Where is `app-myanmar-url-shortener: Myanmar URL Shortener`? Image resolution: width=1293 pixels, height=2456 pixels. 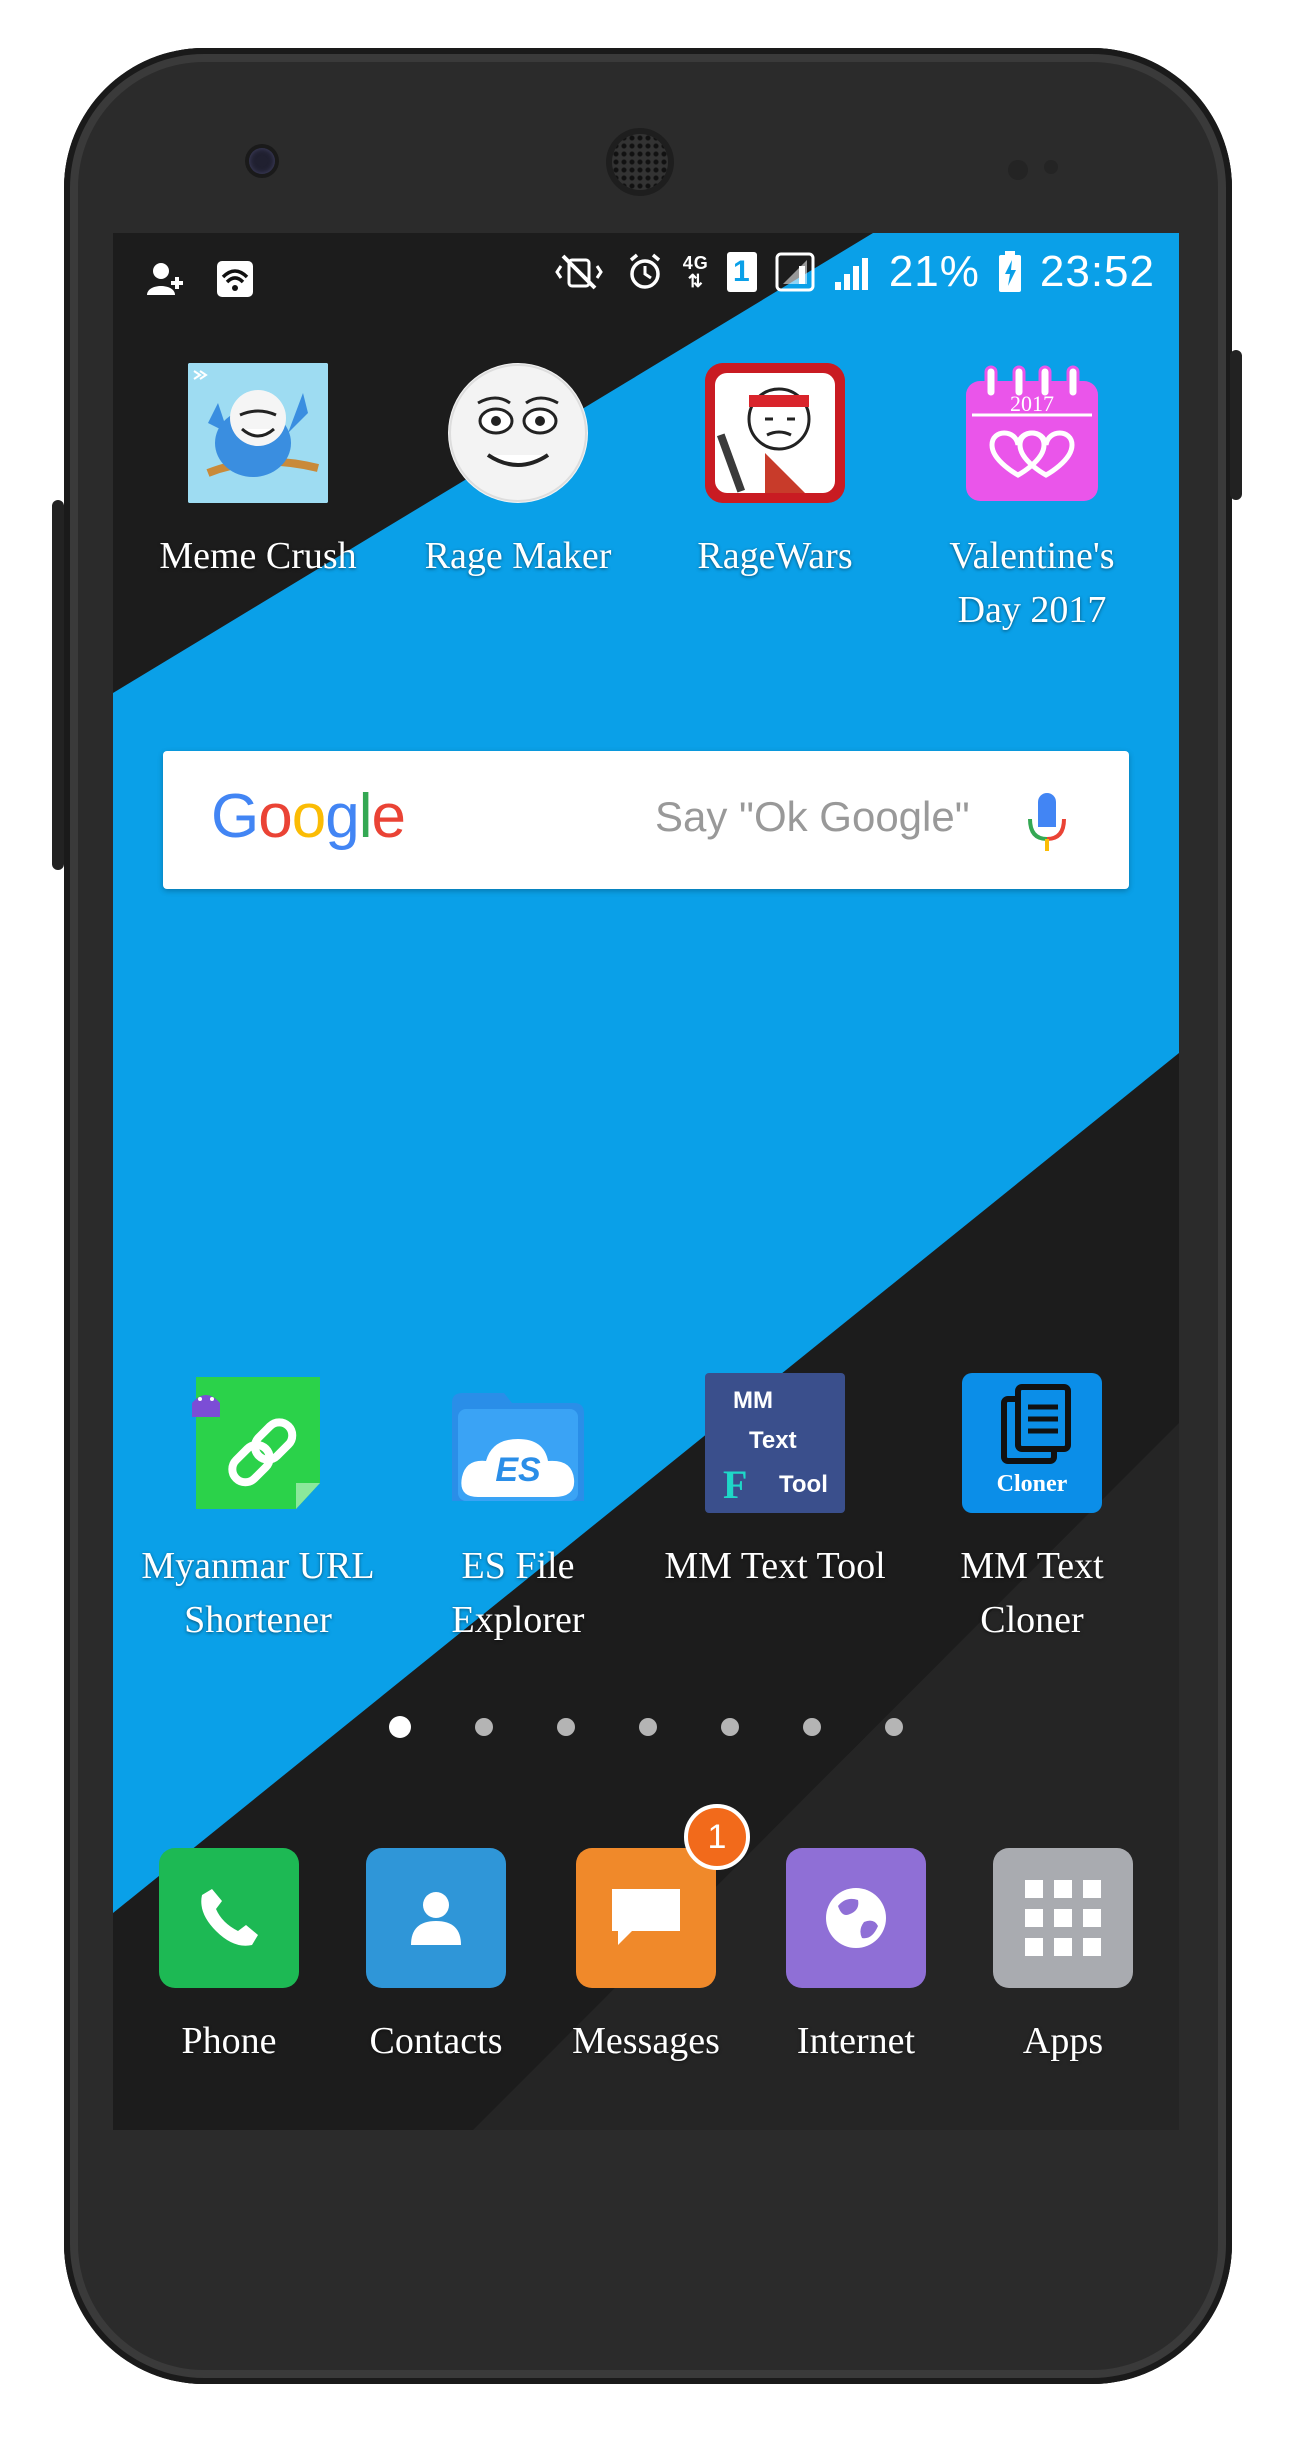 app-myanmar-url-shortener: Myanmar URL Shortener is located at coordinates (258, 1510).